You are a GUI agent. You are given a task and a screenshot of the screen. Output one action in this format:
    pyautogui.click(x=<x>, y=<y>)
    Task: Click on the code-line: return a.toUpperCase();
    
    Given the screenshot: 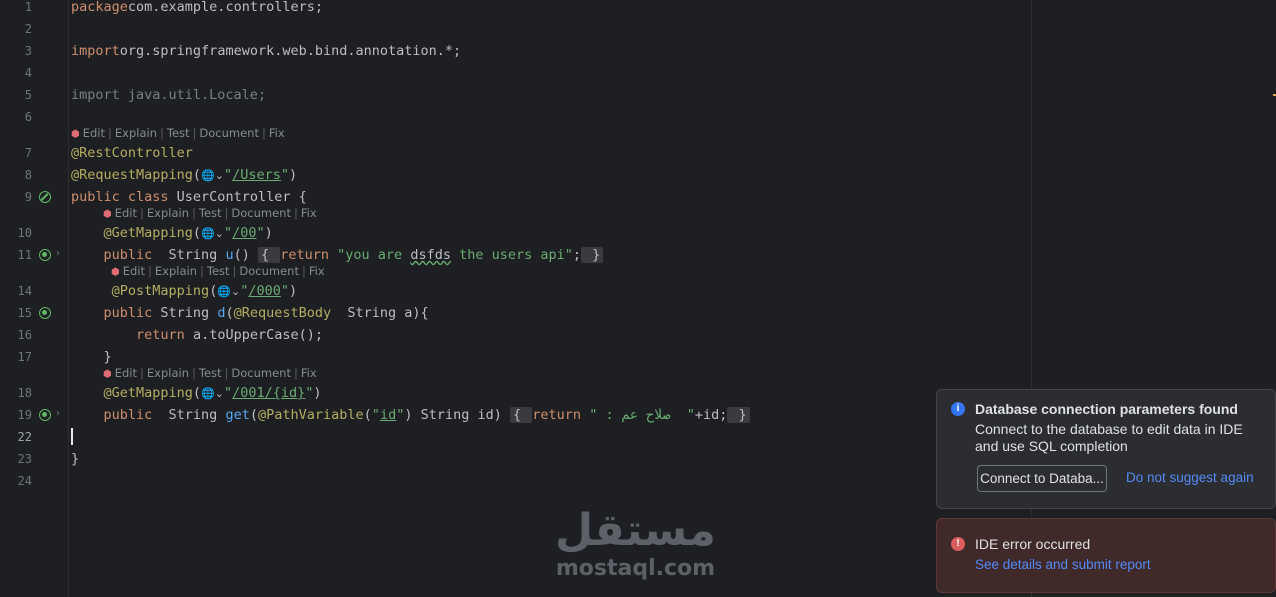 What is the action you would take?
    pyautogui.click(x=197, y=335)
    